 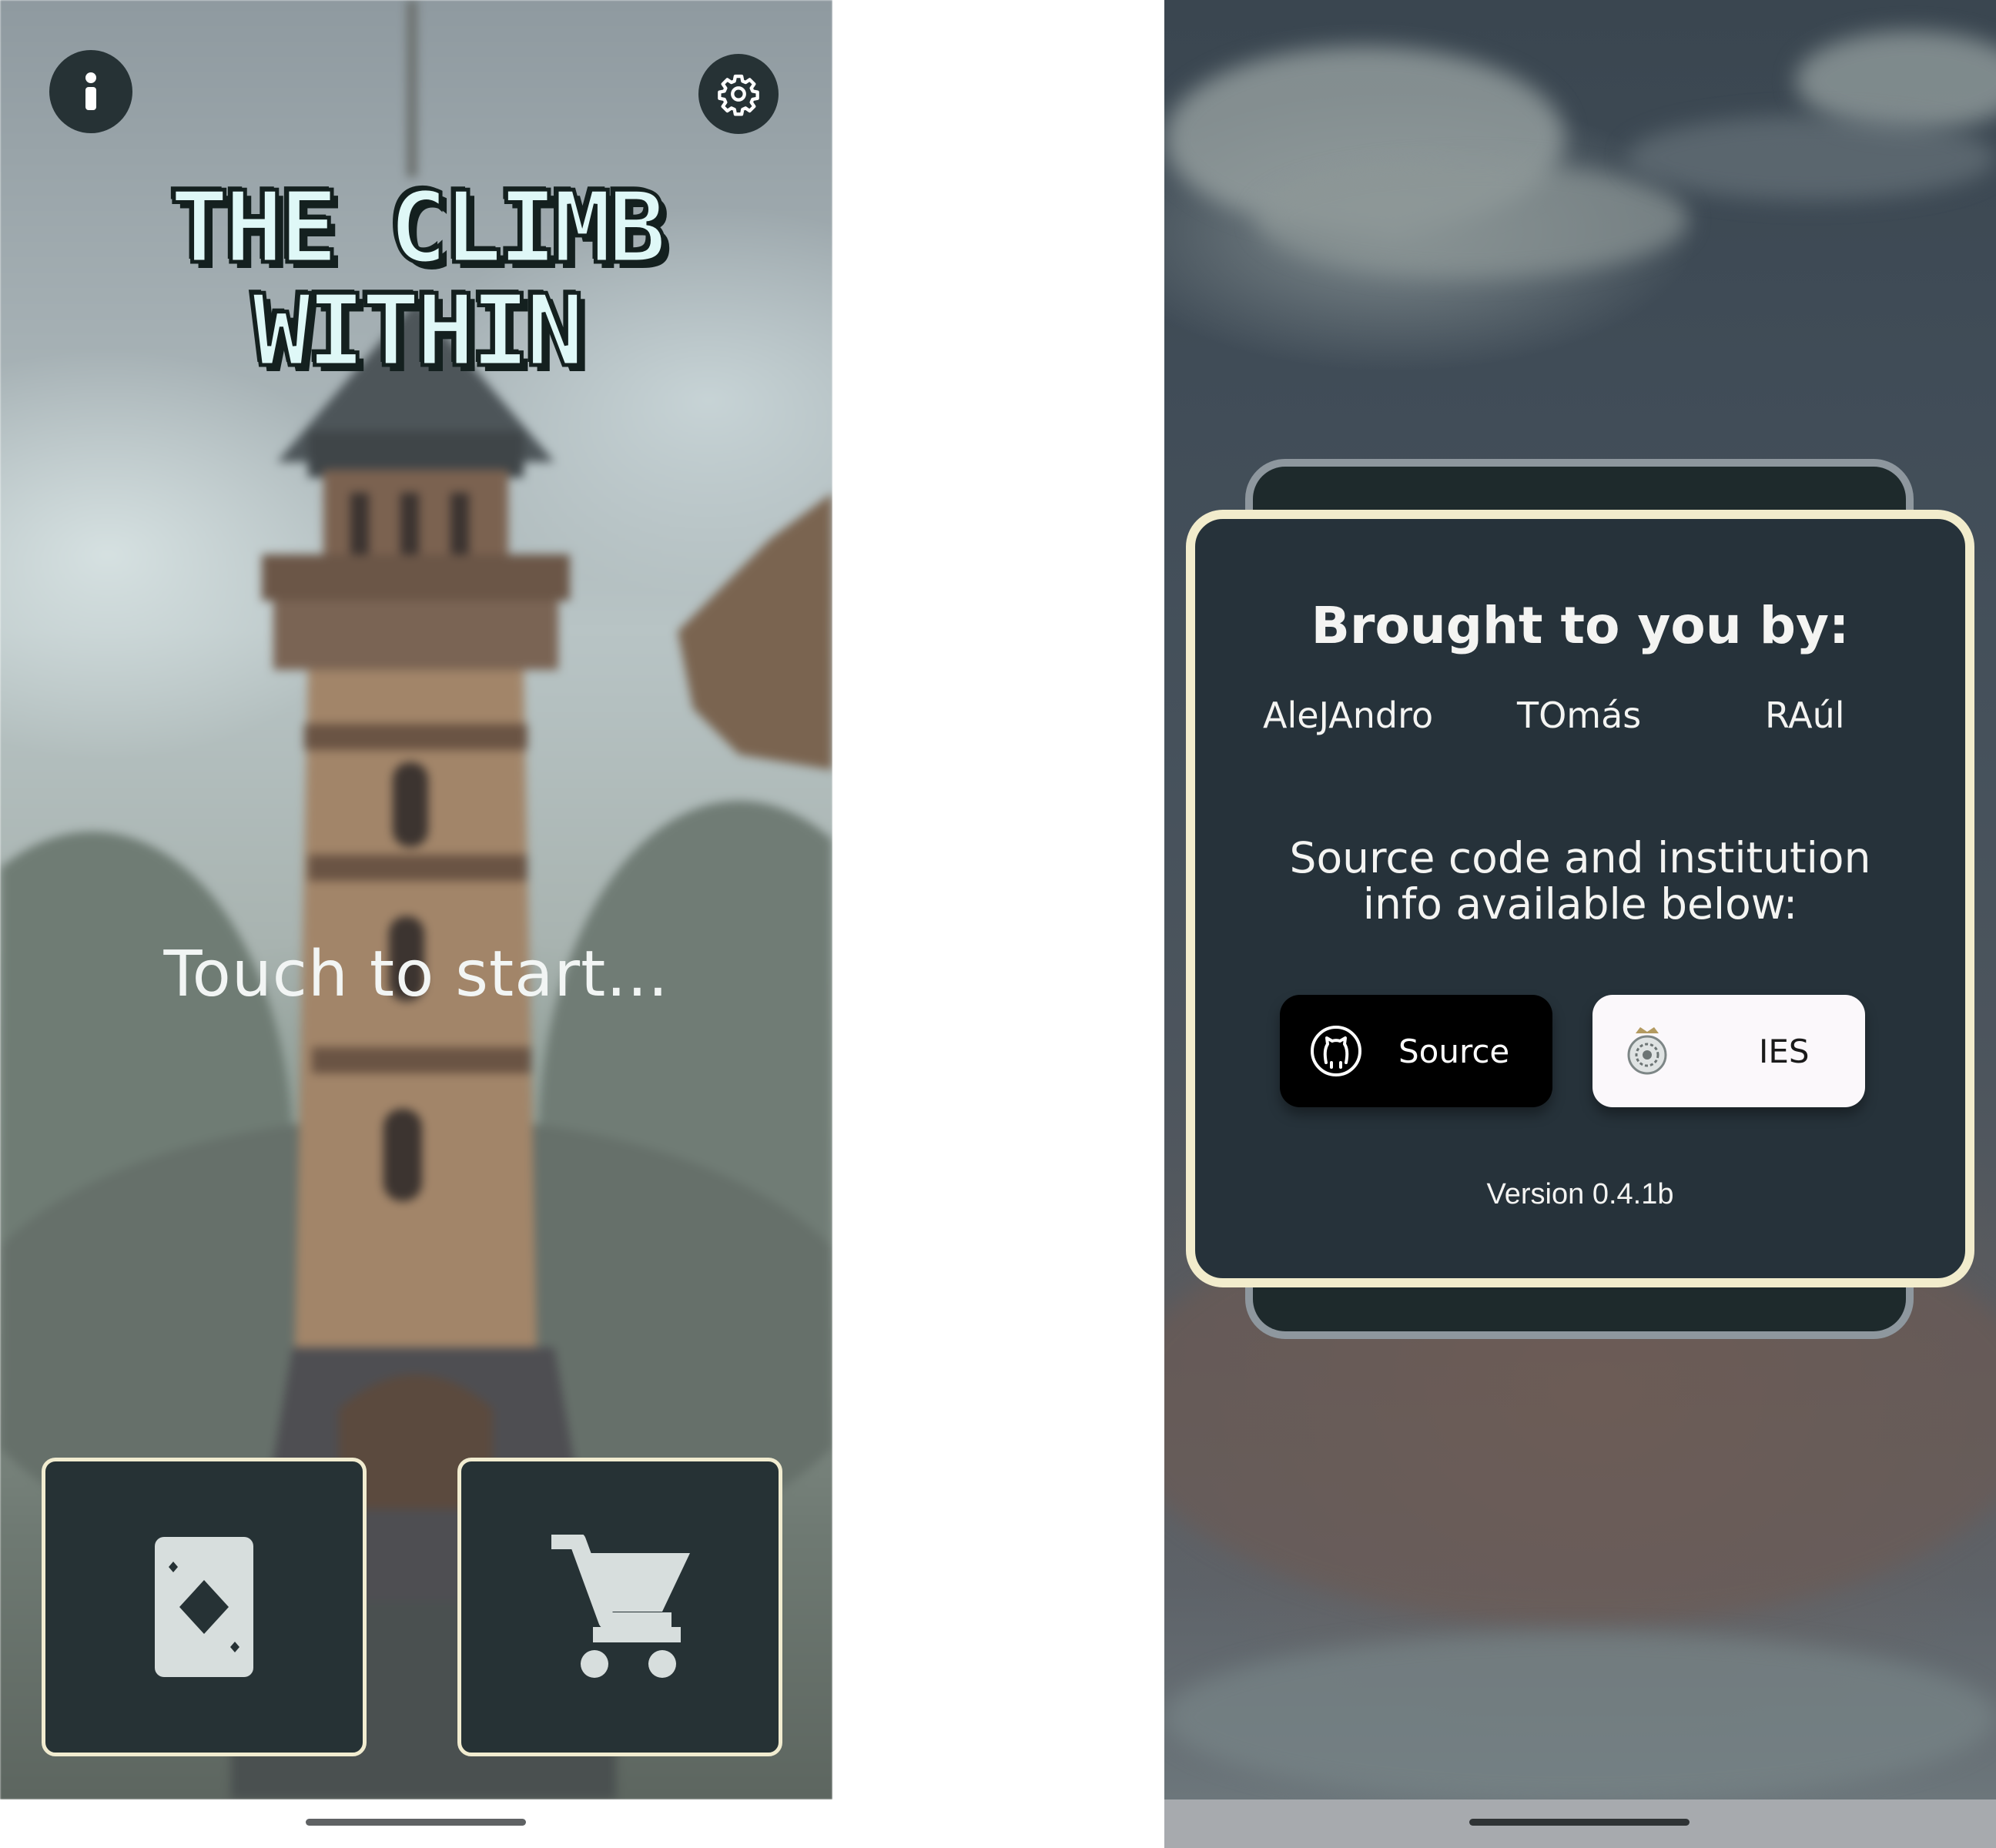 I want to click on info-button, so click(x=90, y=91).